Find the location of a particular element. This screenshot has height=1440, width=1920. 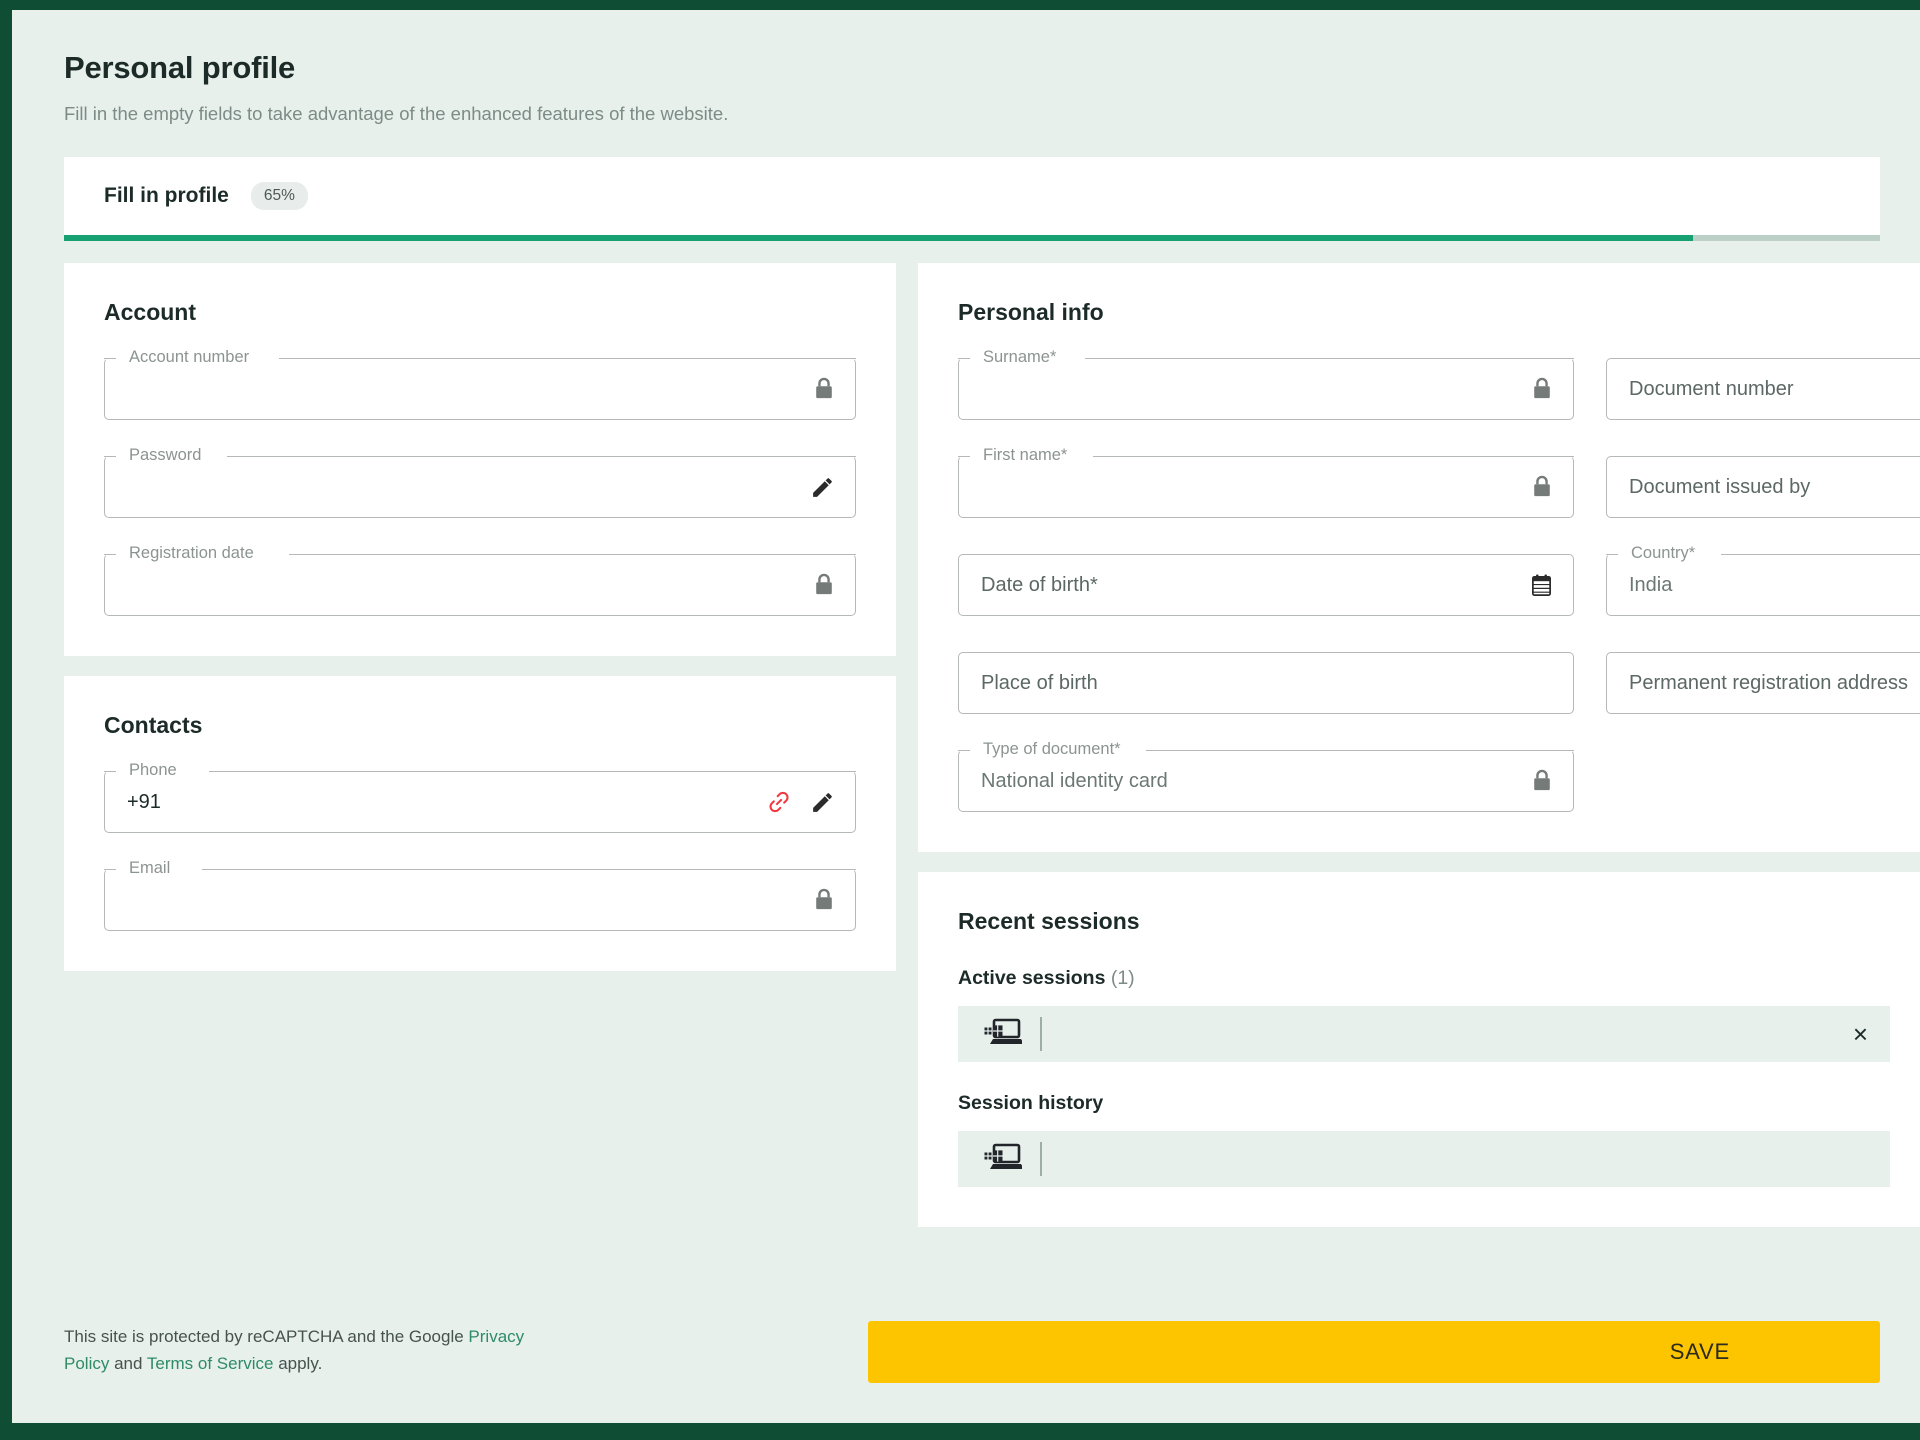

field-first-name: First name* is located at coordinates (1266, 482).